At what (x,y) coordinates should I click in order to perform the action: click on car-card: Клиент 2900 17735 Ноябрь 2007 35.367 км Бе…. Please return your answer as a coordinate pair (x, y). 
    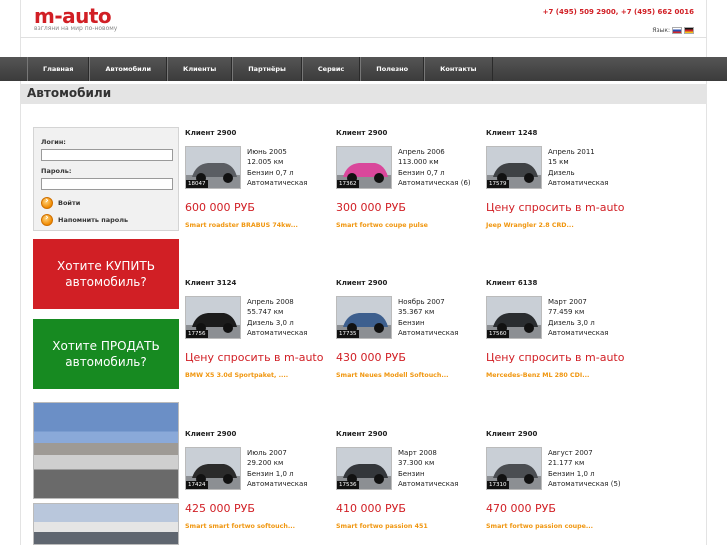
    Looking at the image, I should click on (408, 339).